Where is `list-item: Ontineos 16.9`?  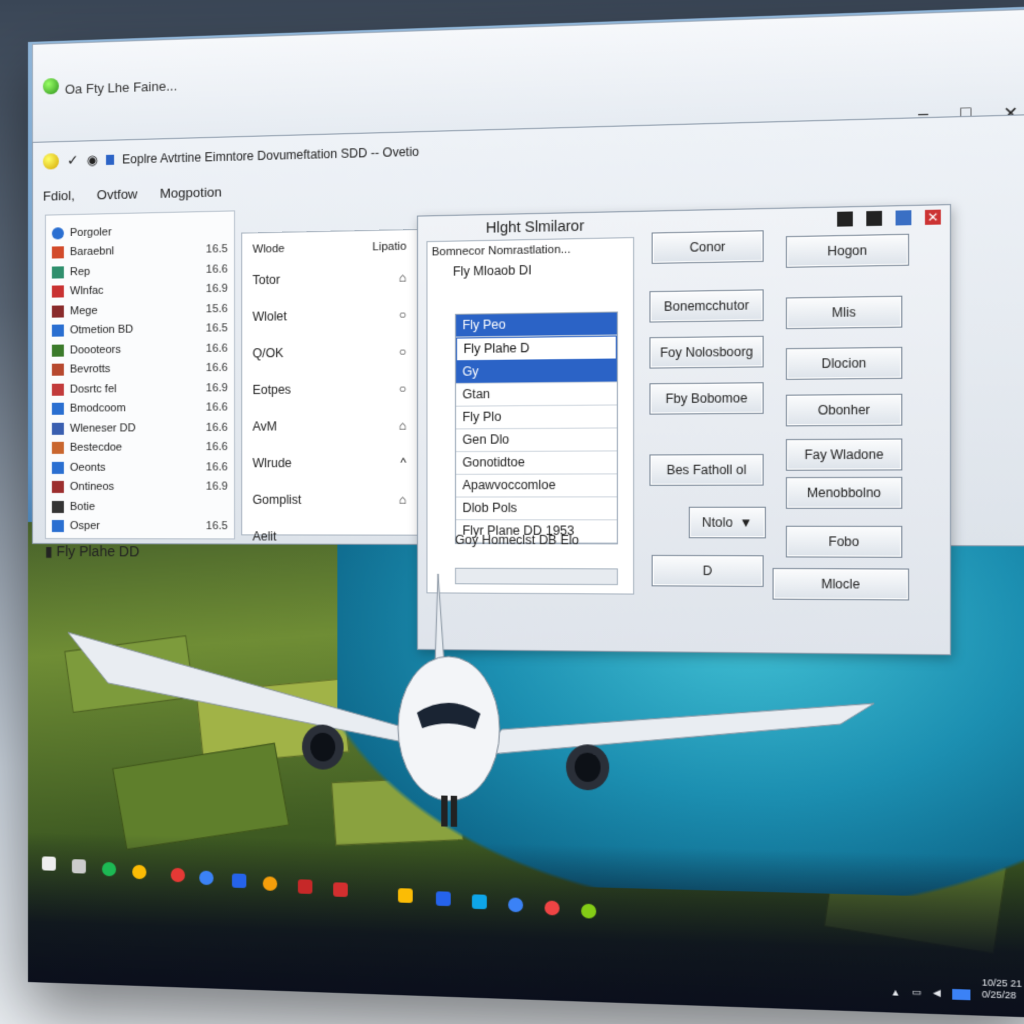
list-item: Ontineos 16.9 is located at coordinates (140, 487).